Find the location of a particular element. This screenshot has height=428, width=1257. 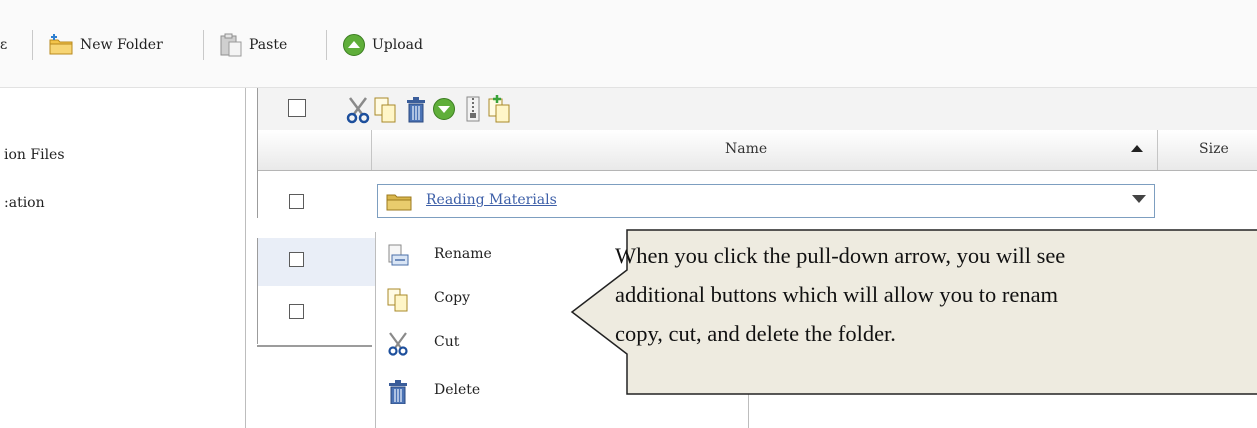

tree-item-location: :ation is located at coordinates (24, 203).